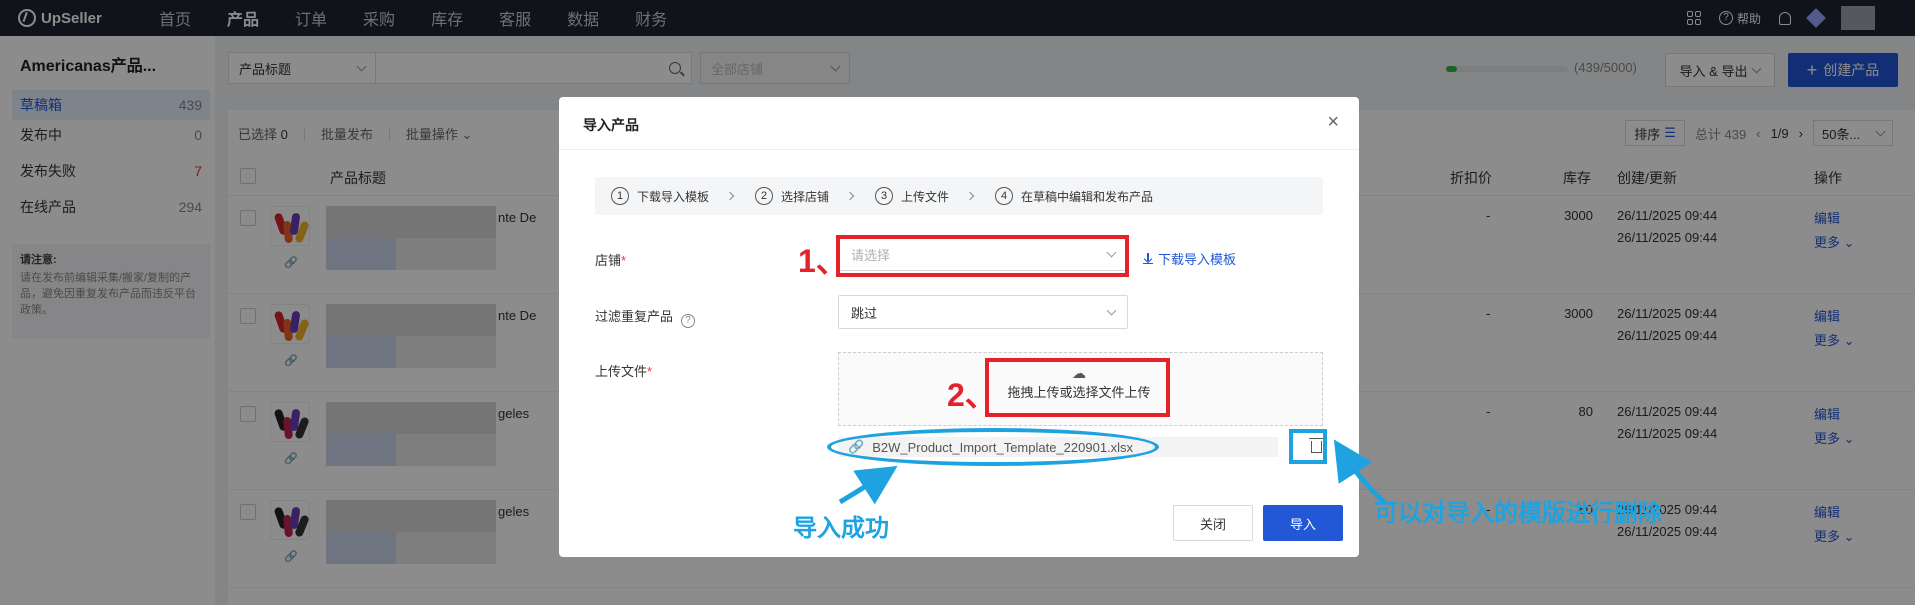  Describe the element at coordinates (1518, 513) in the screenshot. I see `annotation-delete-hint: 可以对导入的模版进行删除` at that location.